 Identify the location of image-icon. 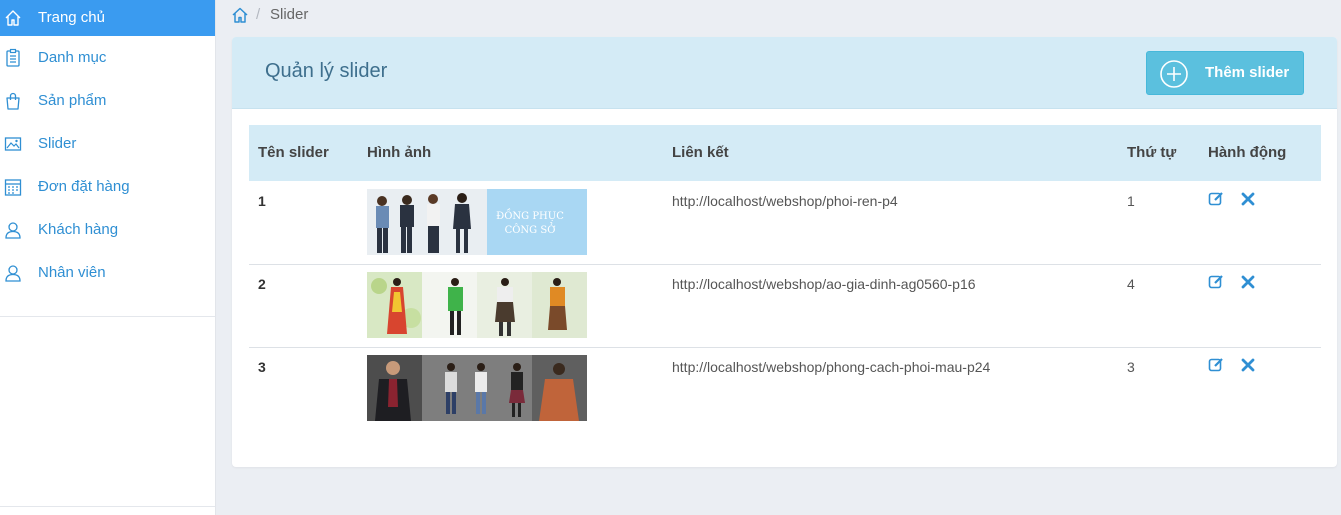
(13, 144).